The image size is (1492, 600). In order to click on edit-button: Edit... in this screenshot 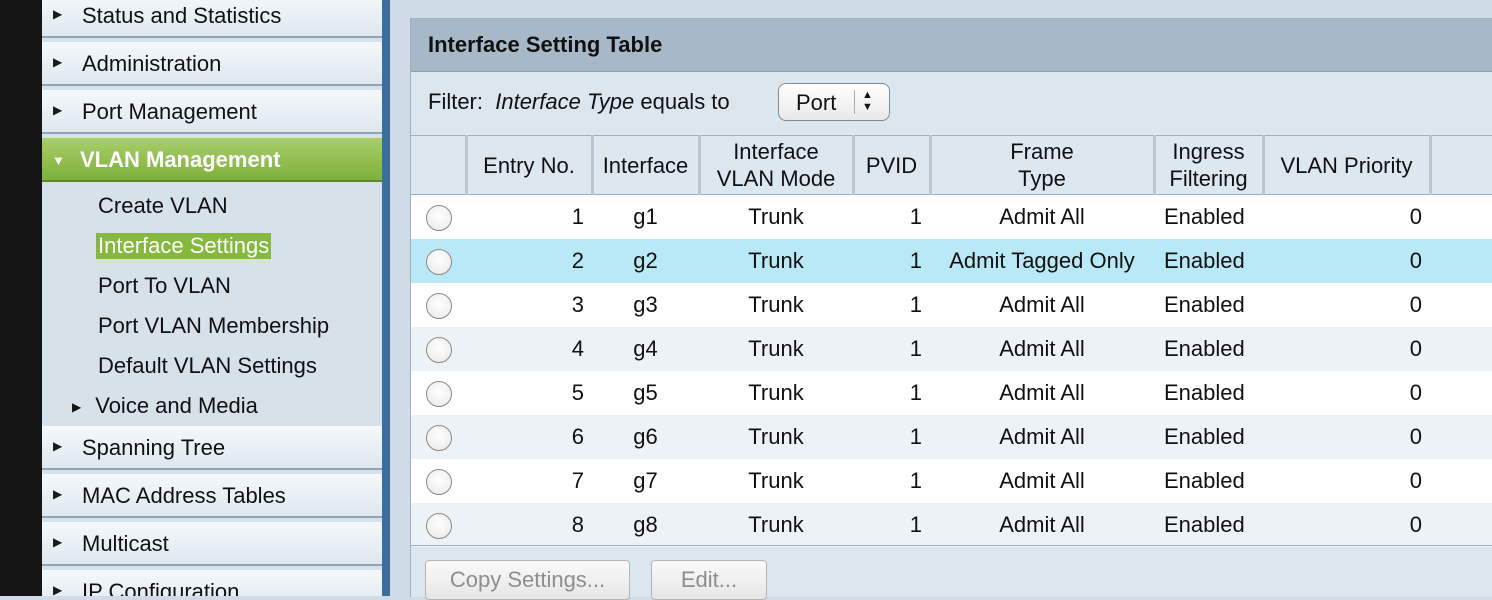, I will do `click(709, 580)`.